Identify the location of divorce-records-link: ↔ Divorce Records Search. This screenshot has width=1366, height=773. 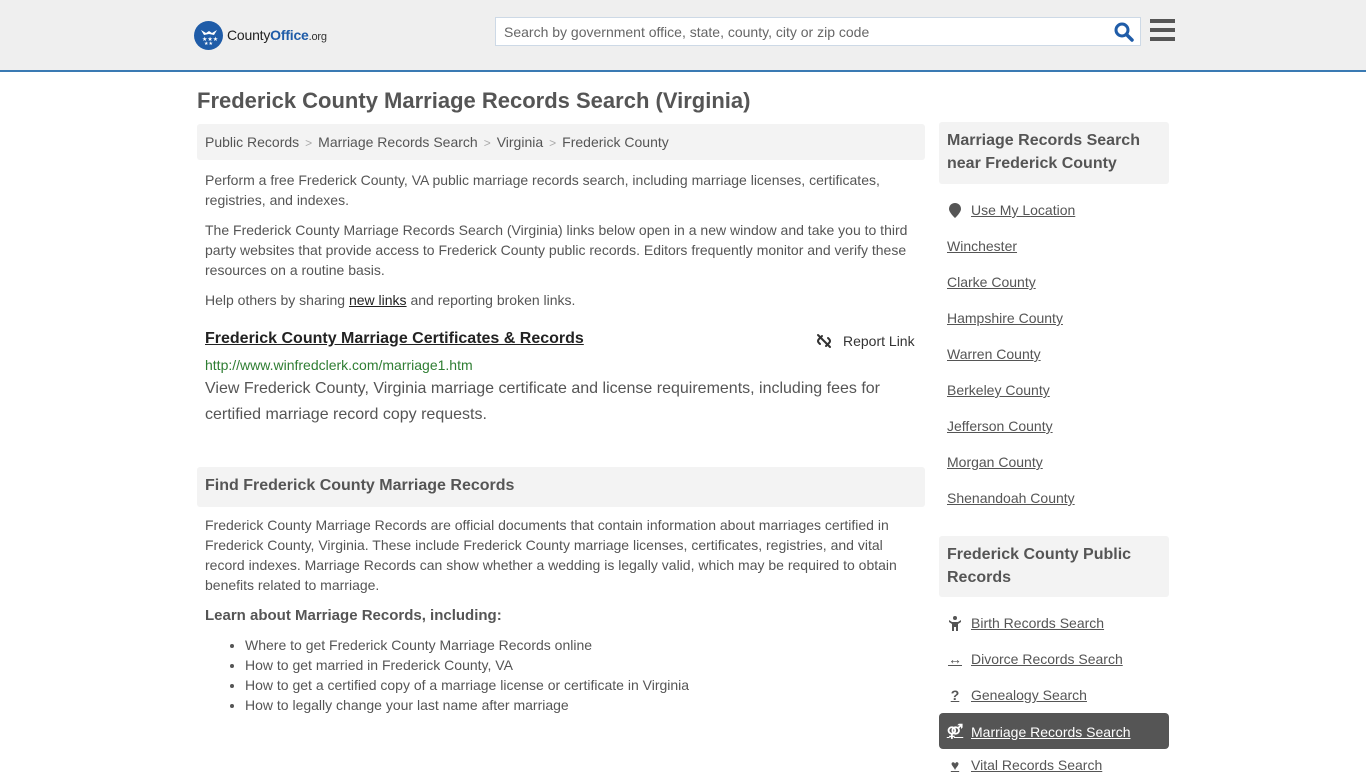
(1035, 659).